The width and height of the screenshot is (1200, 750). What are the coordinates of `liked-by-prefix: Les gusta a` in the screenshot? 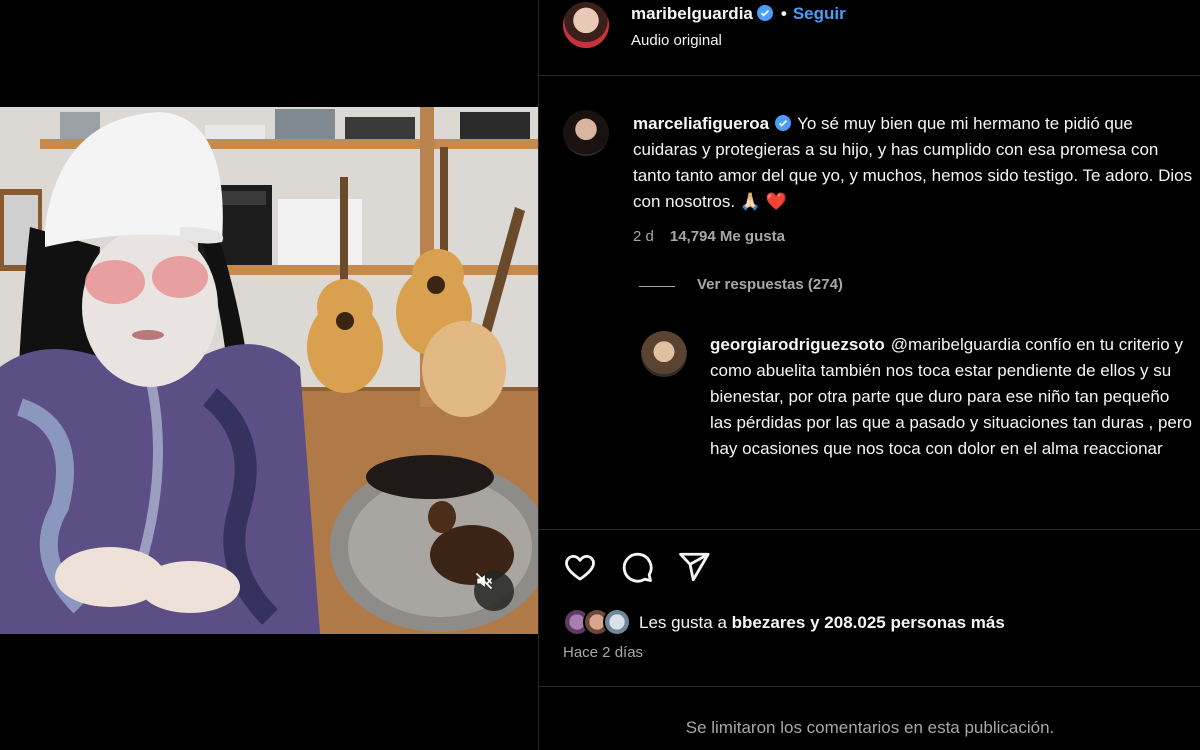 It's located at (683, 622).